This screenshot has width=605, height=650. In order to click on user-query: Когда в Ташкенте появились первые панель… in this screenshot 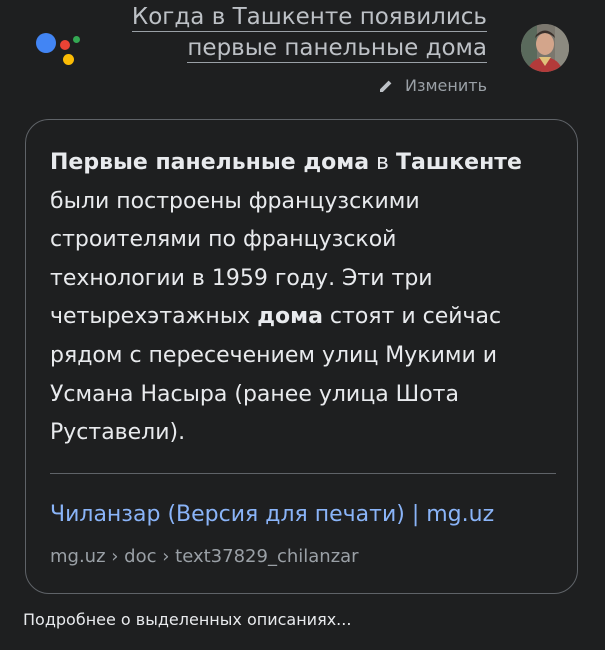, I will do `click(309, 33)`.